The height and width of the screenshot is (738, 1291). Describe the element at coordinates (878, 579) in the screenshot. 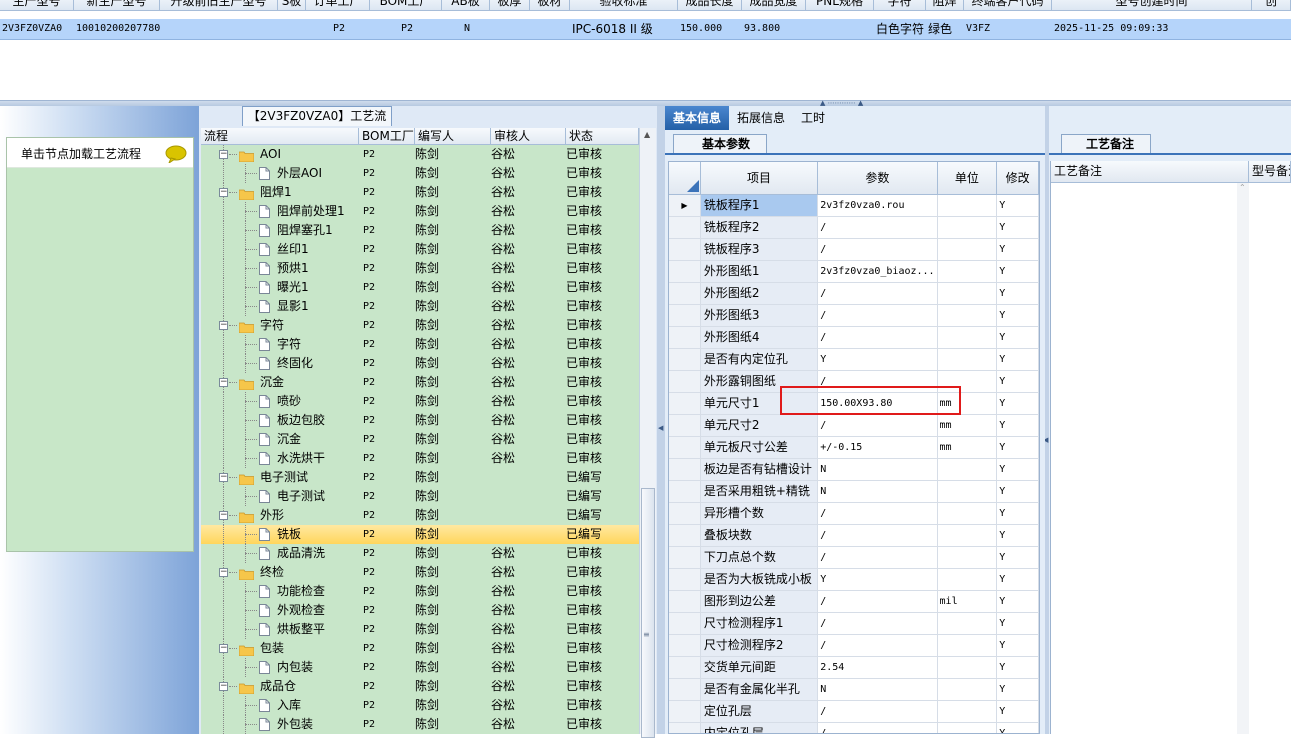

I see `param-value-cell: Y` at that location.